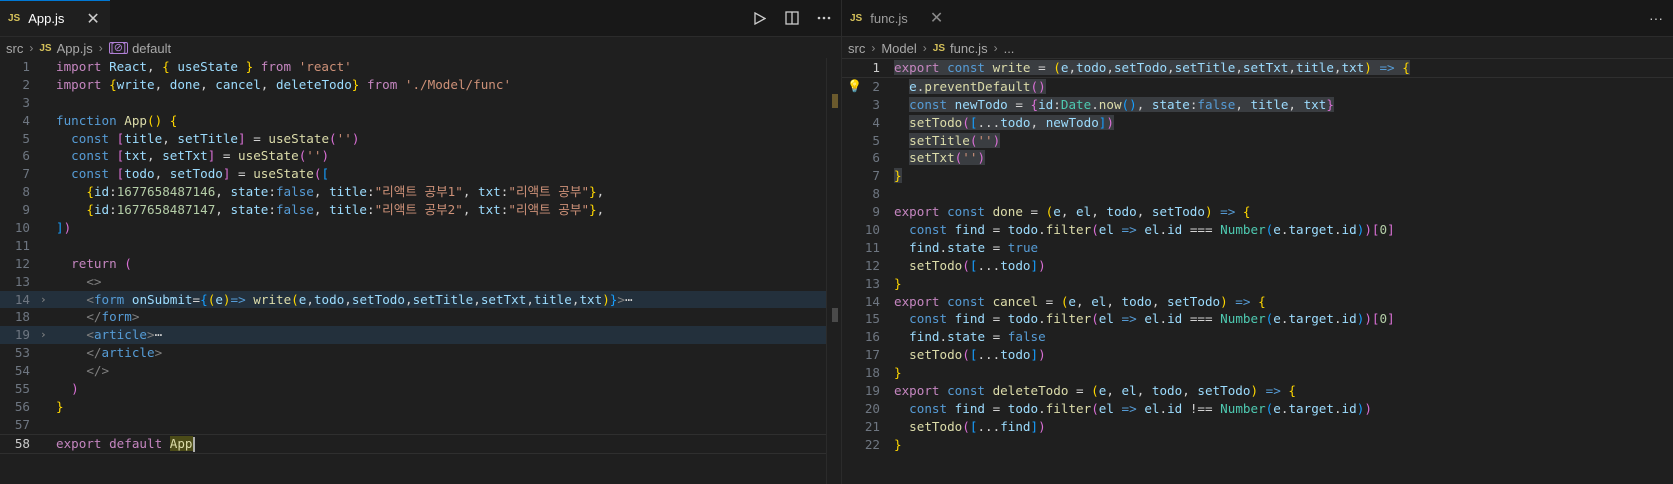  I want to click on code-token: todo, so click(1015, 265).